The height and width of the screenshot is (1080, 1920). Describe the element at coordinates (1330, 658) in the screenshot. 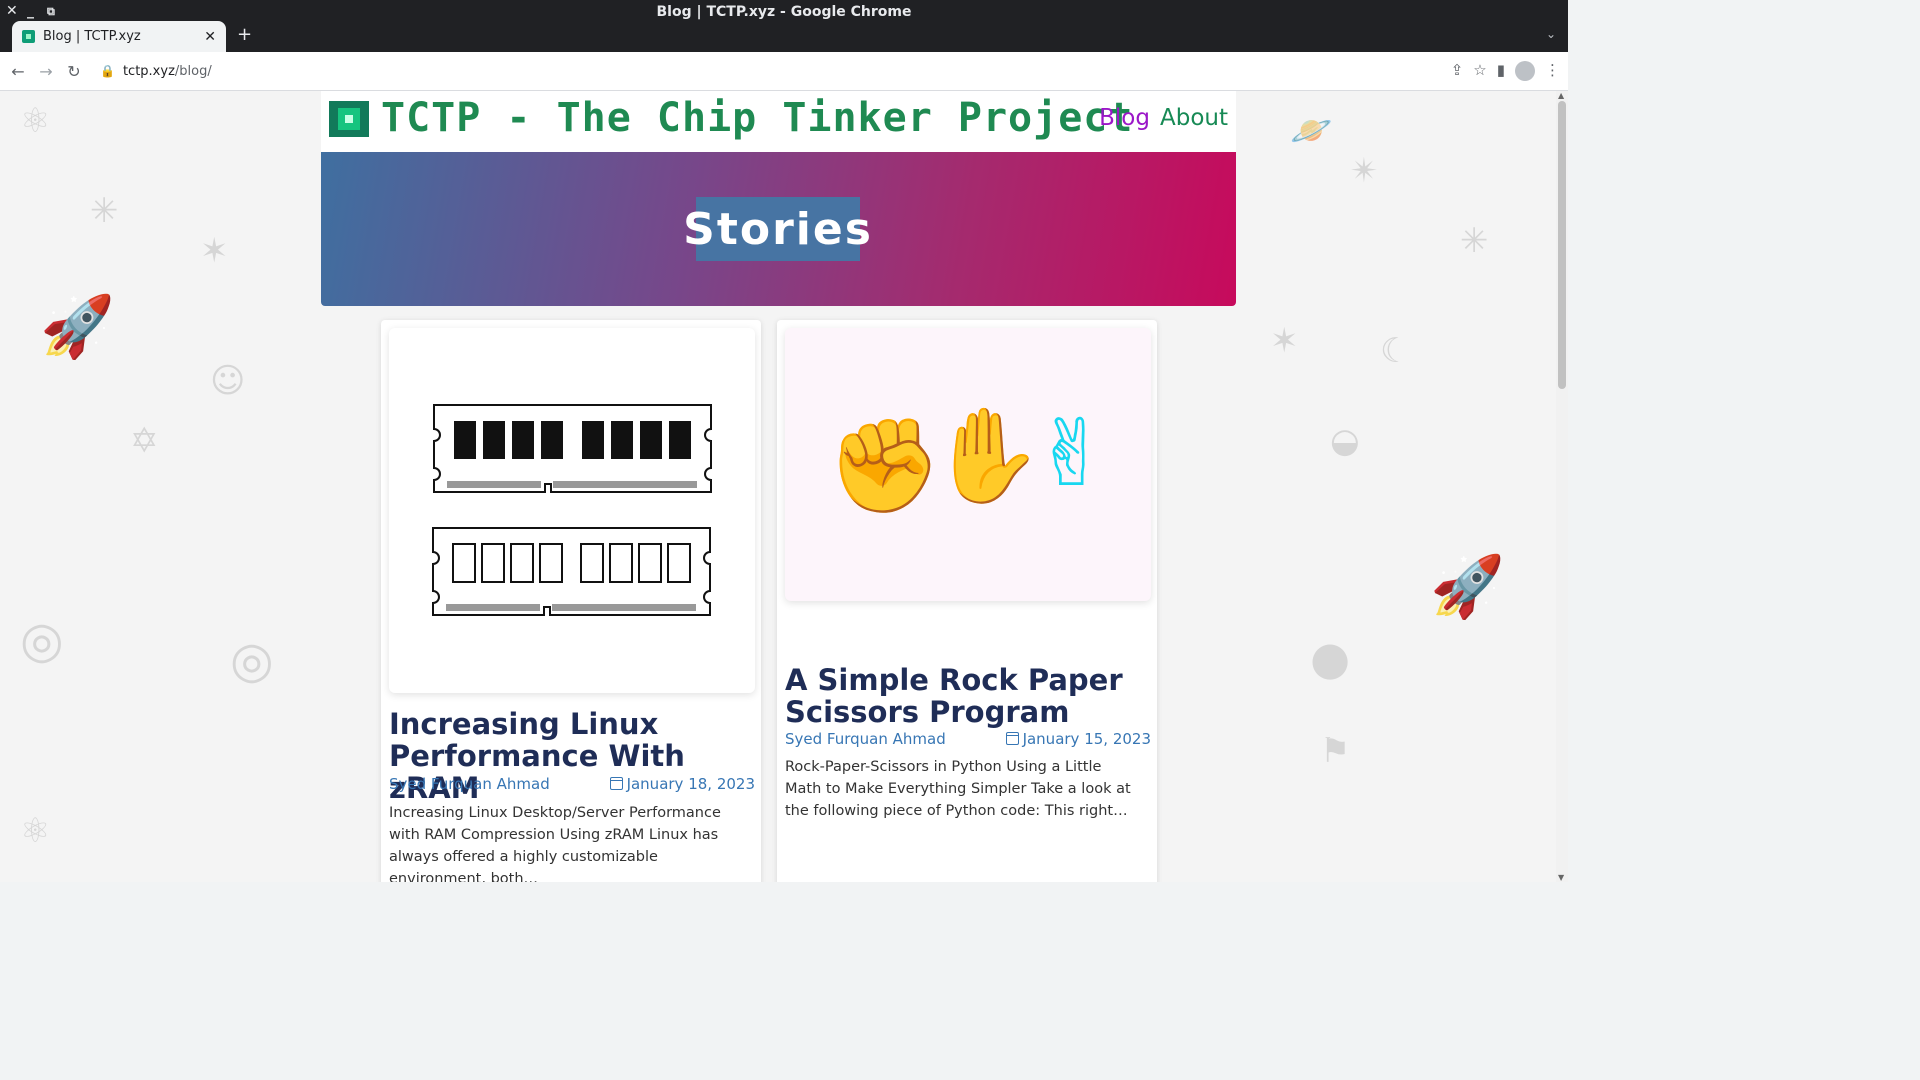

I see `planet-doodle-icon: ●` at that location.